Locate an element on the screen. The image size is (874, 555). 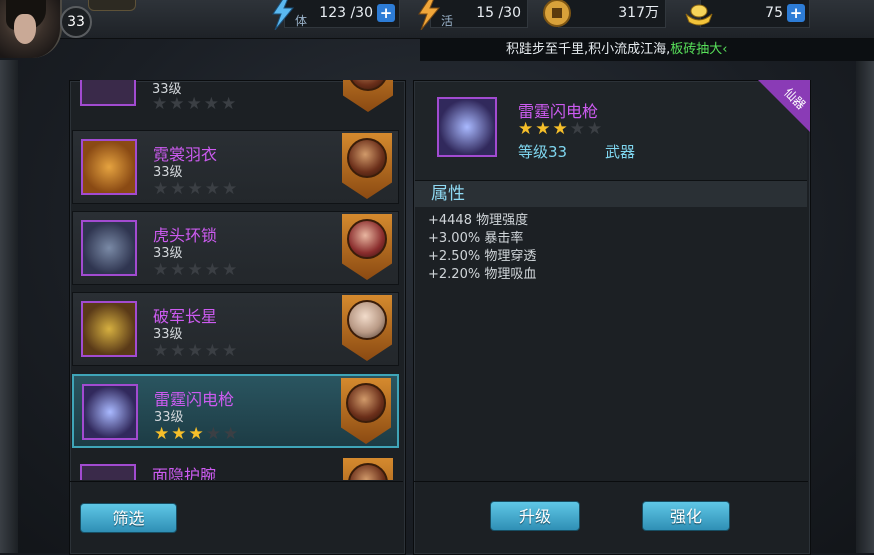
player-level-badge: 33 is located at coordinates (76, 22).